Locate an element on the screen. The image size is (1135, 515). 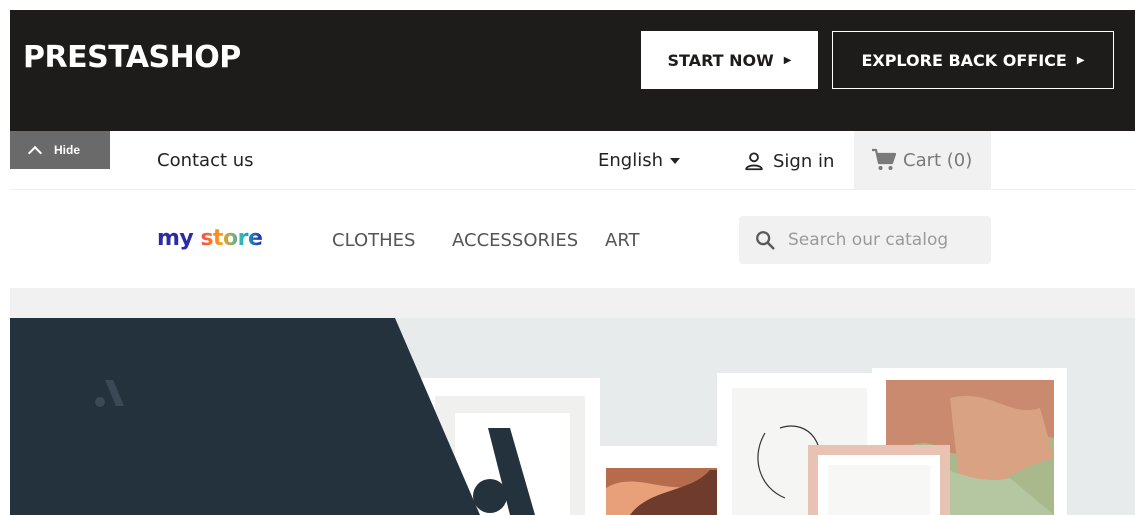
store-logo: my store is located at coordinates (210, 238).